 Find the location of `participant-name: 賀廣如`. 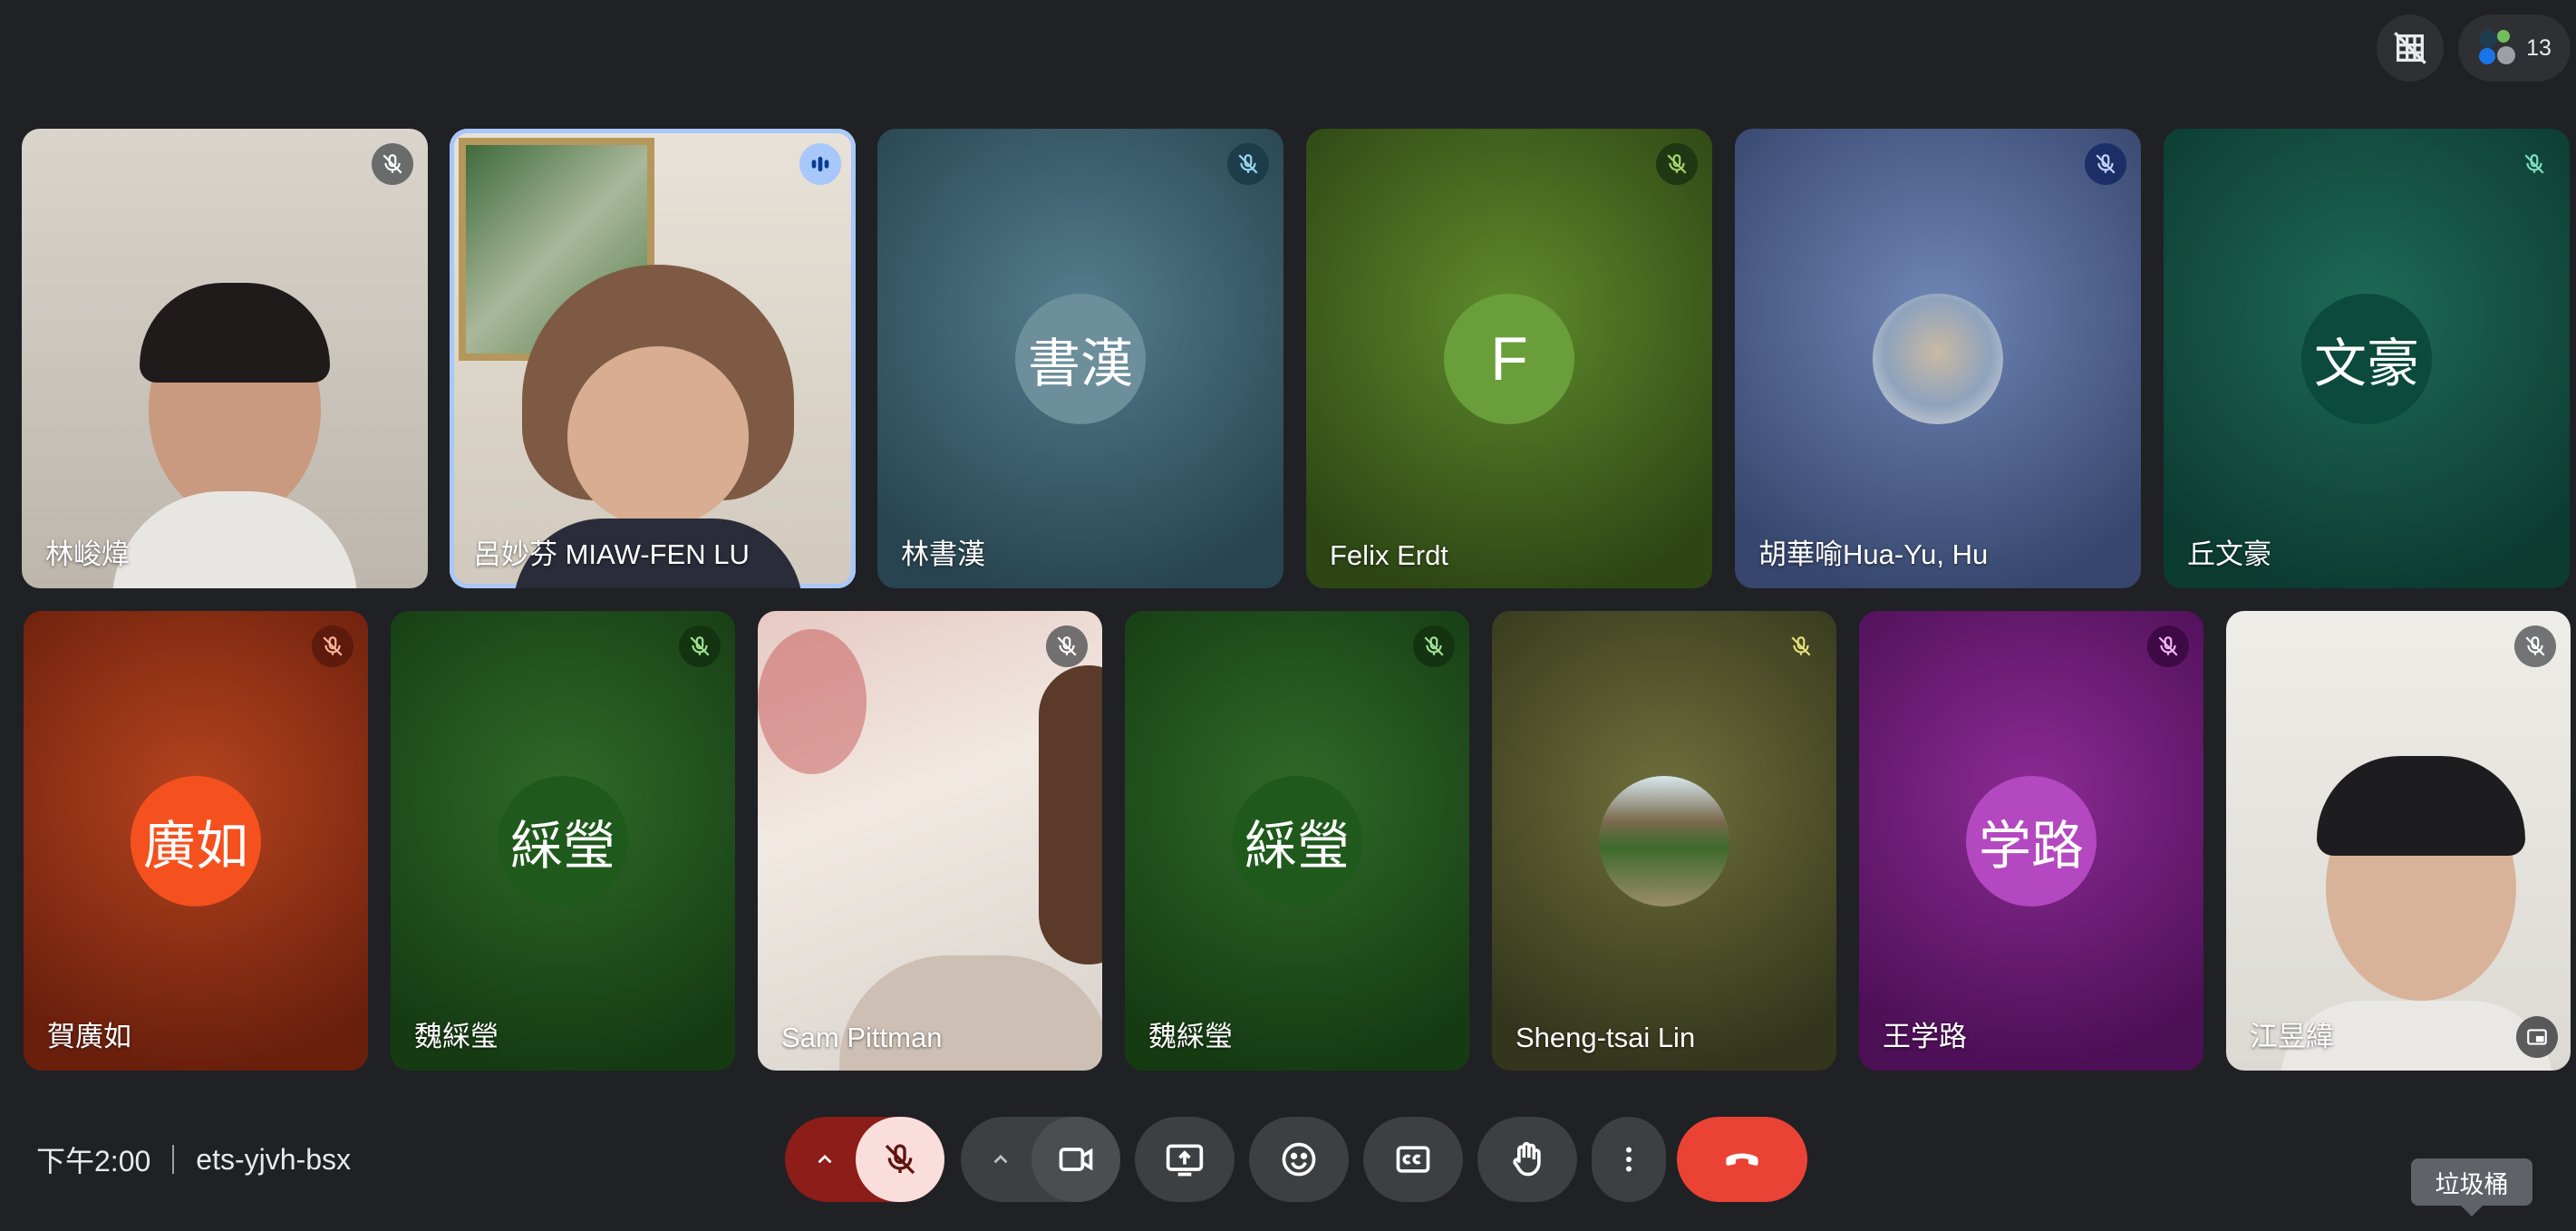

participant-name: 賀廣如 is located at coordinates (89, 1037).